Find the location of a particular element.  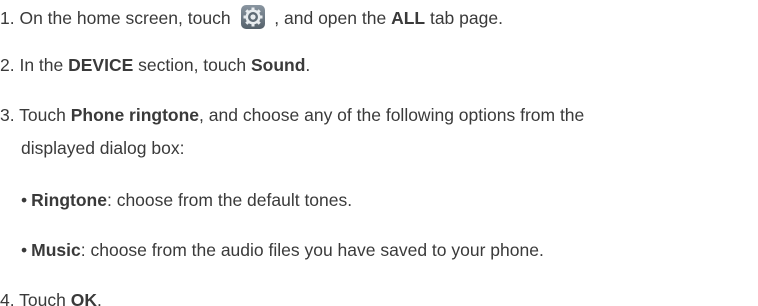

step-4: 4. Touch OK. is located at coordinates (51, 297).